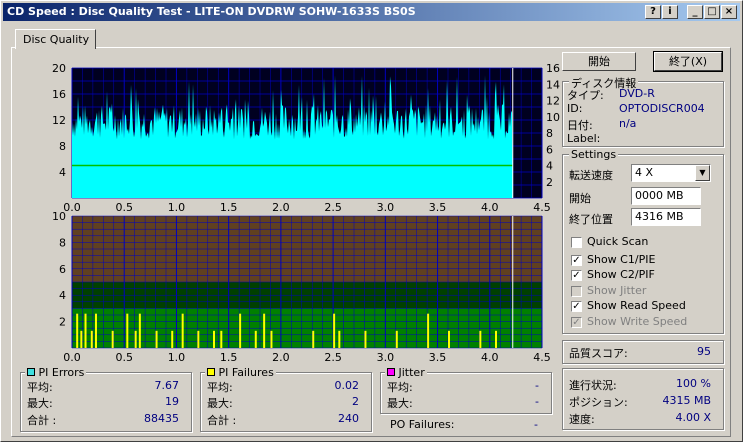 Image resolution: width=743 pixels, height=442 pixels. Describe the element at coordinates (72, 357) in the screenshot. I see `chart2-x-tick: 0.0` at that location.